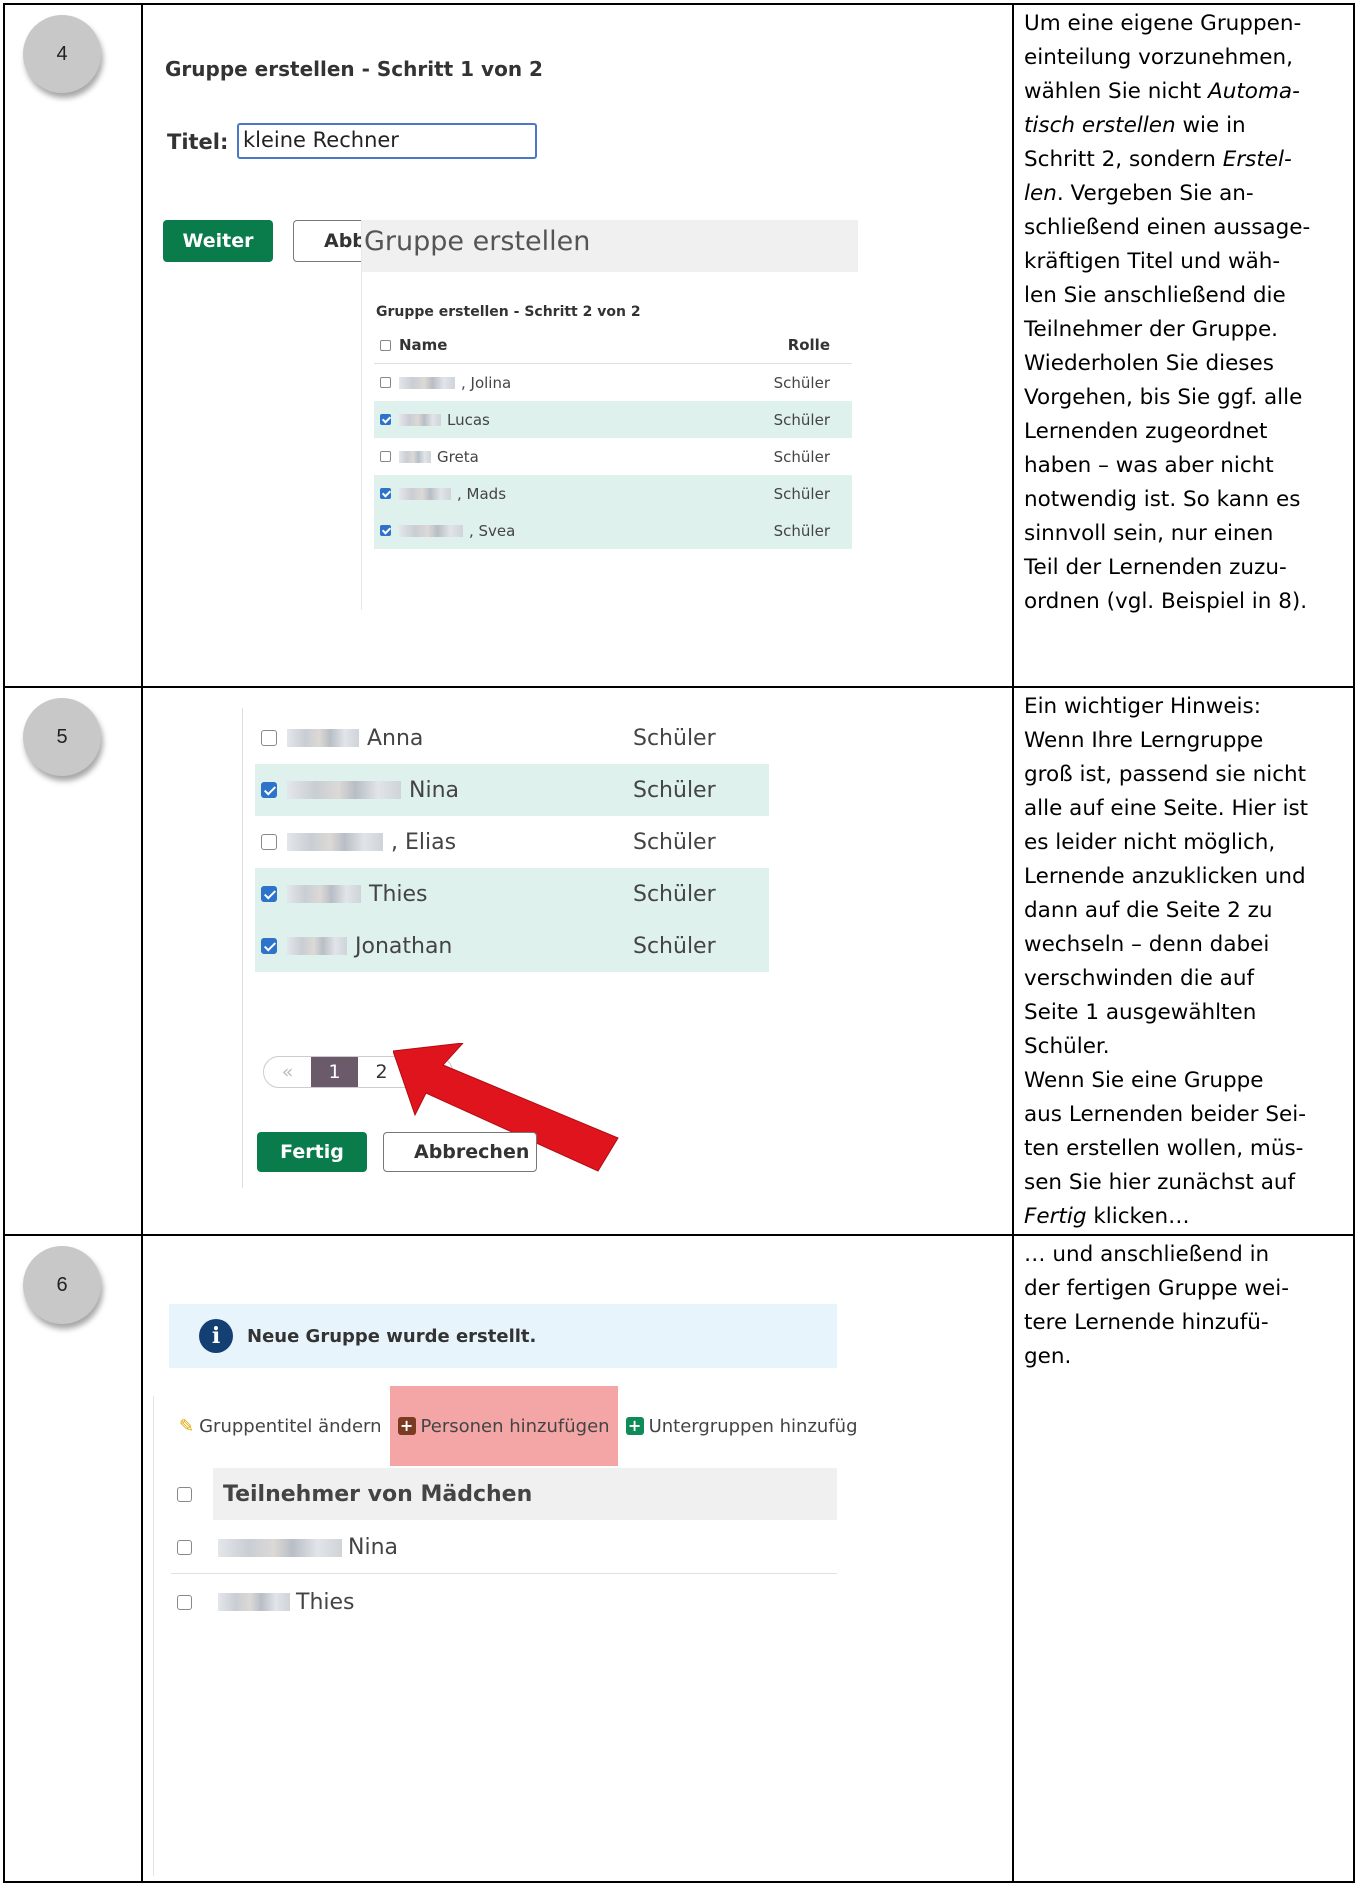 The height and width of the screenshot is (1883, 1357). I want to click on pager-page-1: 1, so click(334, 1072).